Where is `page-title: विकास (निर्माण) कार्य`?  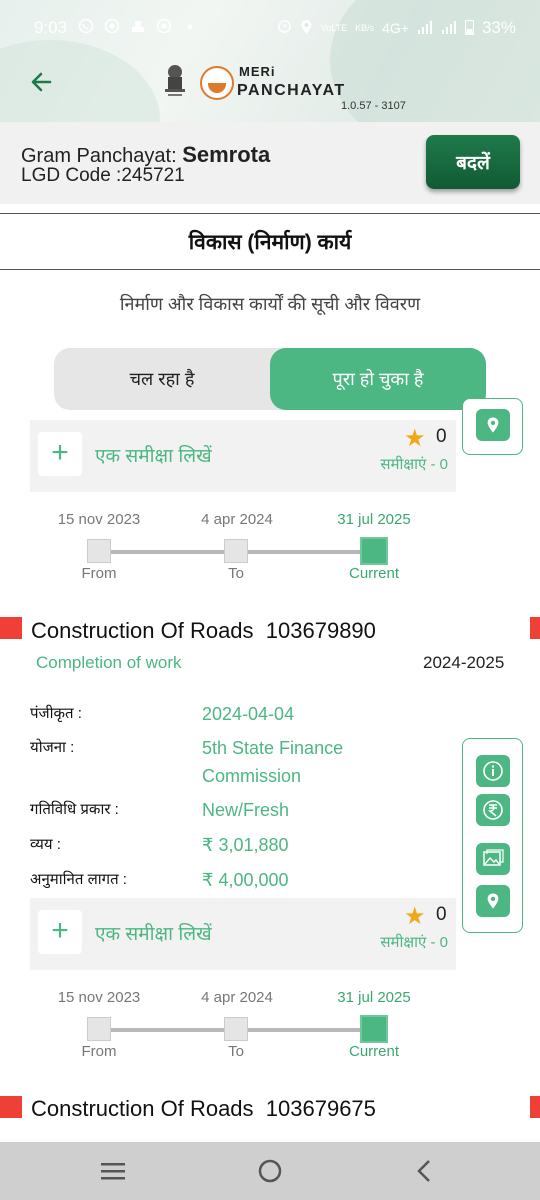
page-title: विकास (निर्माण) कार्य is located at coordinates (270, 241).